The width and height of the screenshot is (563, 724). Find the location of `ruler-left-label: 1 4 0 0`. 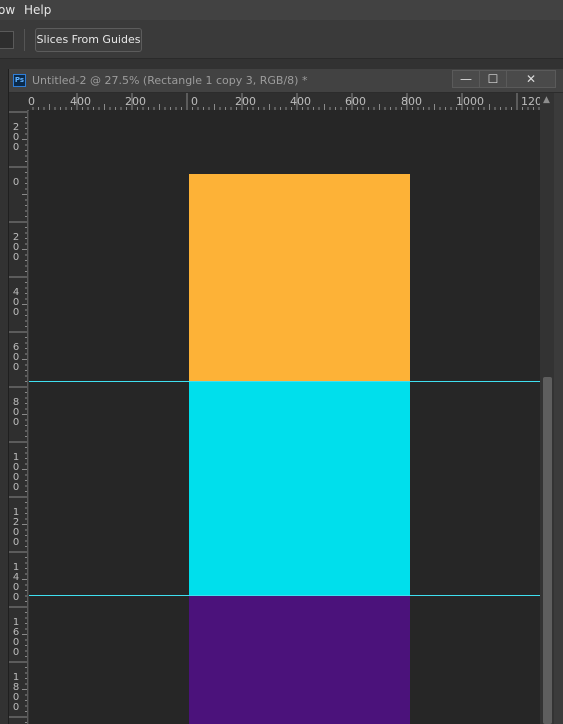

ruler-left-label: 1 4 0 0 is located at coordinates (16, 582).